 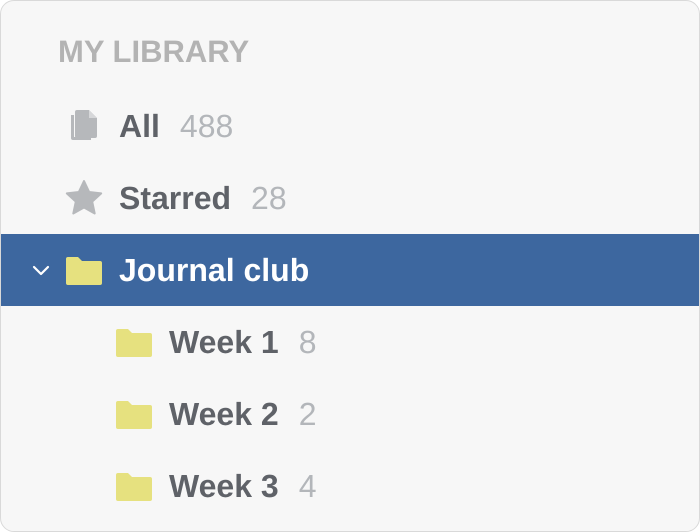 I want to click on item-label: Week 3, so click(x=224, y=486).